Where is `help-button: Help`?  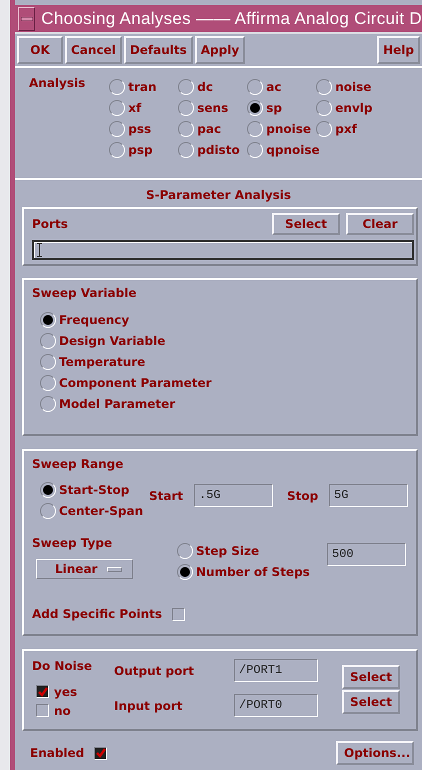 help-button: Help is located at coordinates (398, 50).